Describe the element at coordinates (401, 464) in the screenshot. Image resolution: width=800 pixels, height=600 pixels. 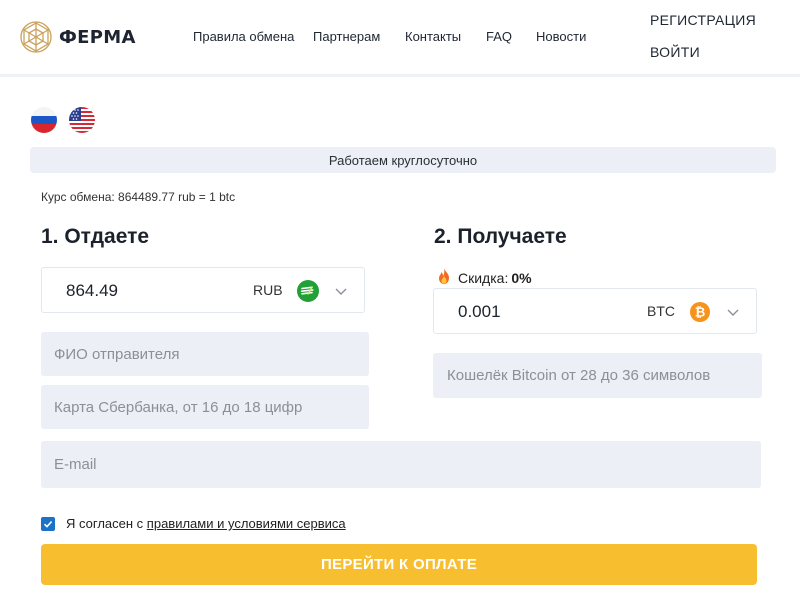
I see `email-field` at that location.